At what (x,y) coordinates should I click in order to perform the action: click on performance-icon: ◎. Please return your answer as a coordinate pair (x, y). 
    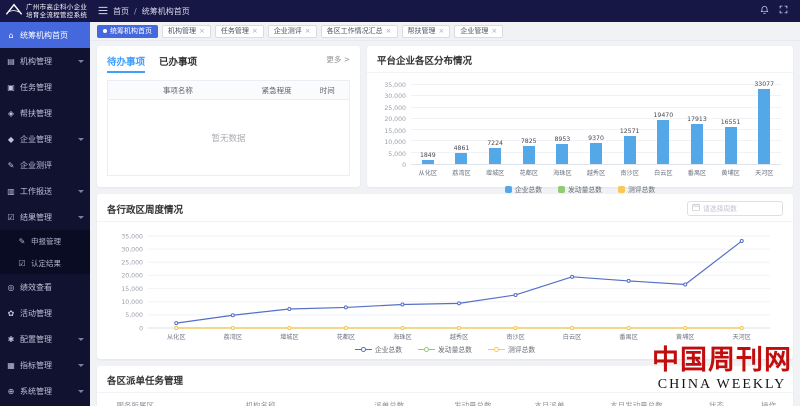
    Looking at the image, I should click on (11, 287).